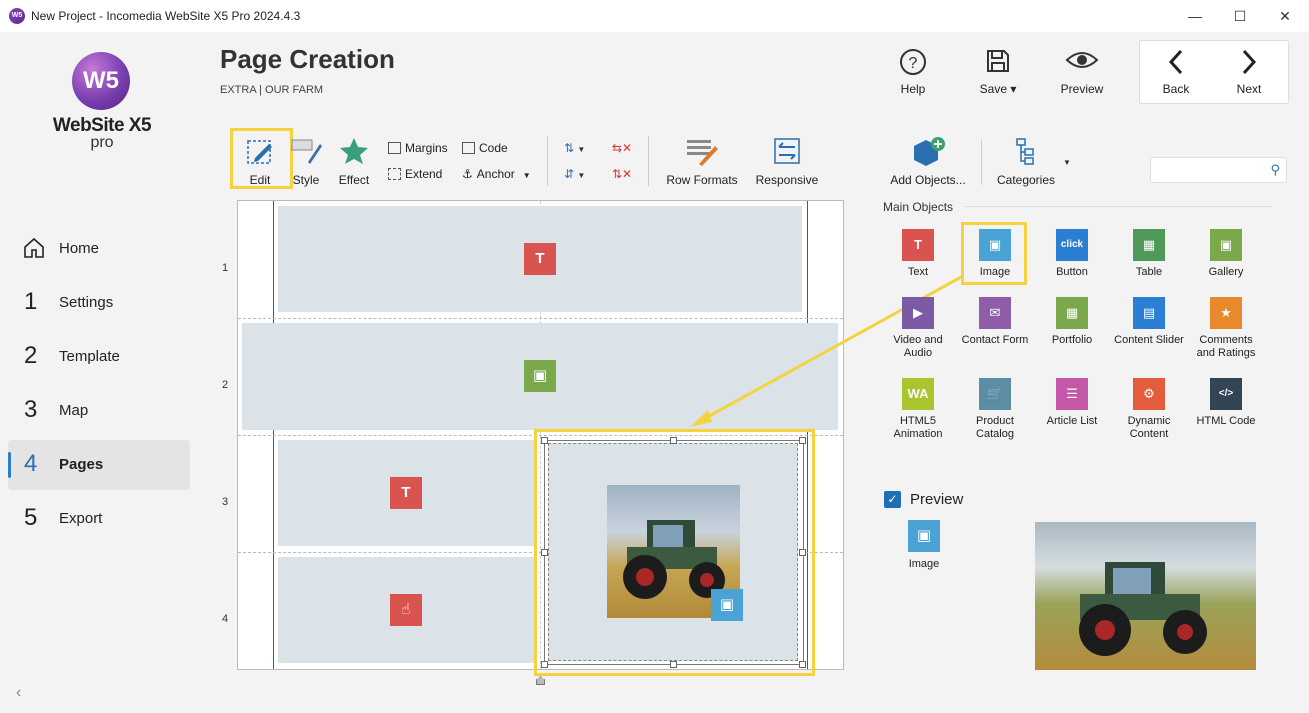 This screenshot has width=1309, height=713. Describe the element at coordinates (1176, 72) in the screenshot. I see `back-button: Back` at that location.